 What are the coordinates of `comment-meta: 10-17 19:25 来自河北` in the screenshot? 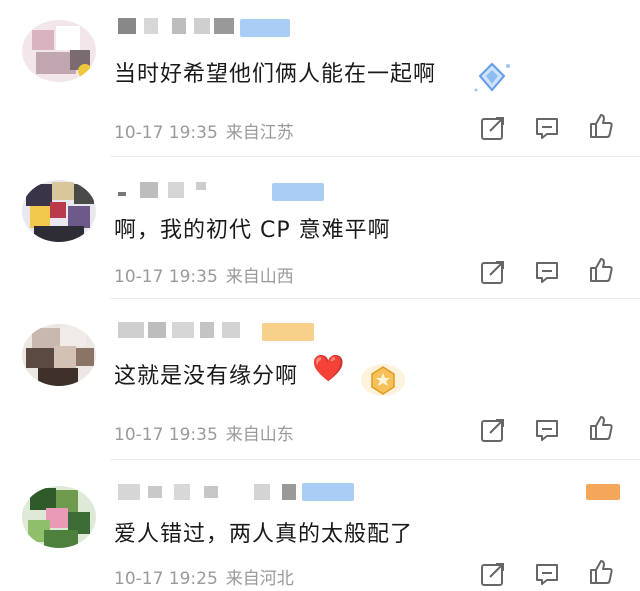 It's located at (208, 576).